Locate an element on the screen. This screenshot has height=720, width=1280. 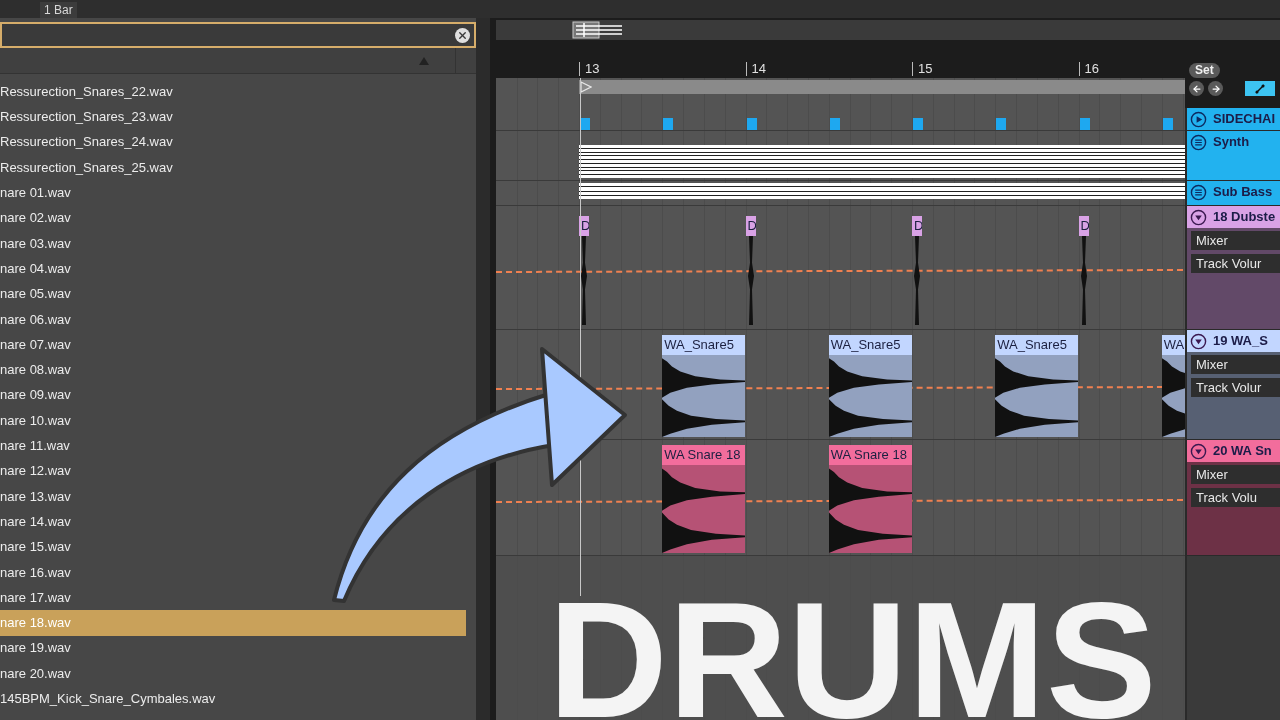
file-item: 145BPM_Kick_Snare_Cymbales.wav is located at coordinates (108, 699).